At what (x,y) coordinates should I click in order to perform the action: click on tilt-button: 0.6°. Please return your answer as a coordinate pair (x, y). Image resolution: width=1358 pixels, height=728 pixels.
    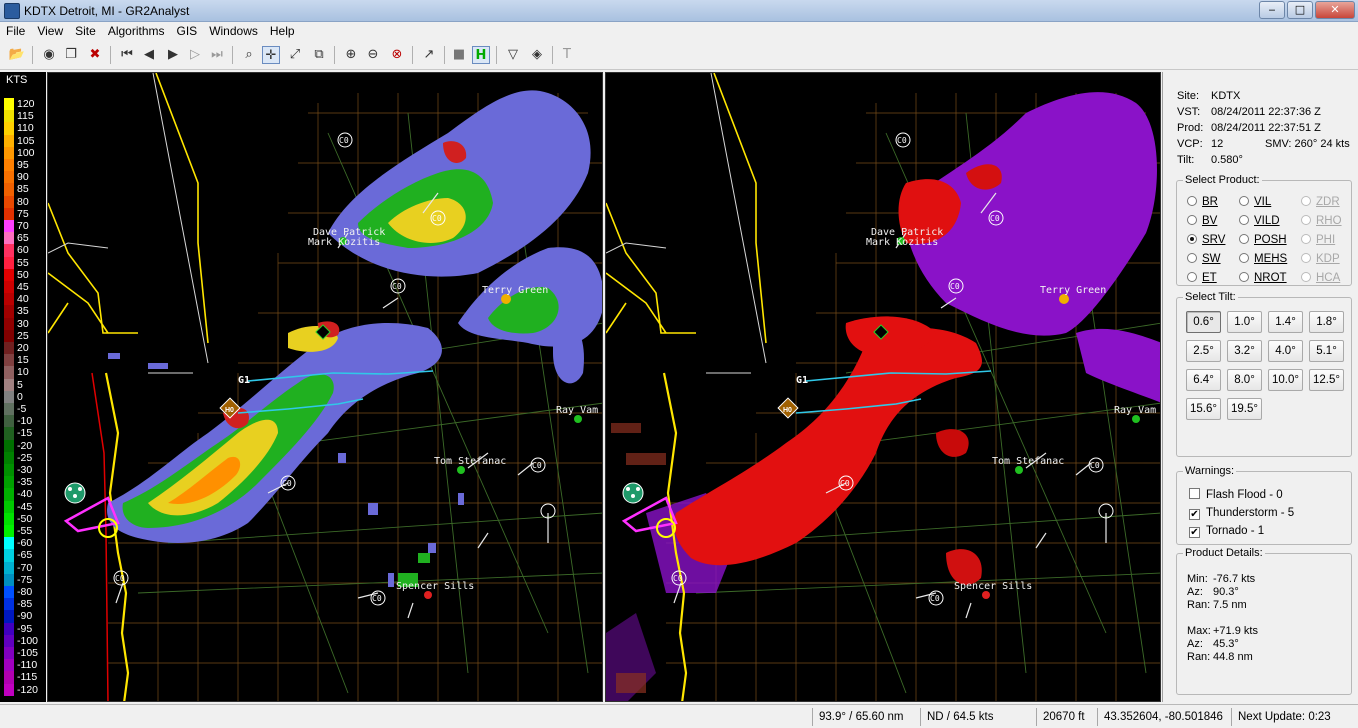
    Looking at the image, I should click on (1203, 322).